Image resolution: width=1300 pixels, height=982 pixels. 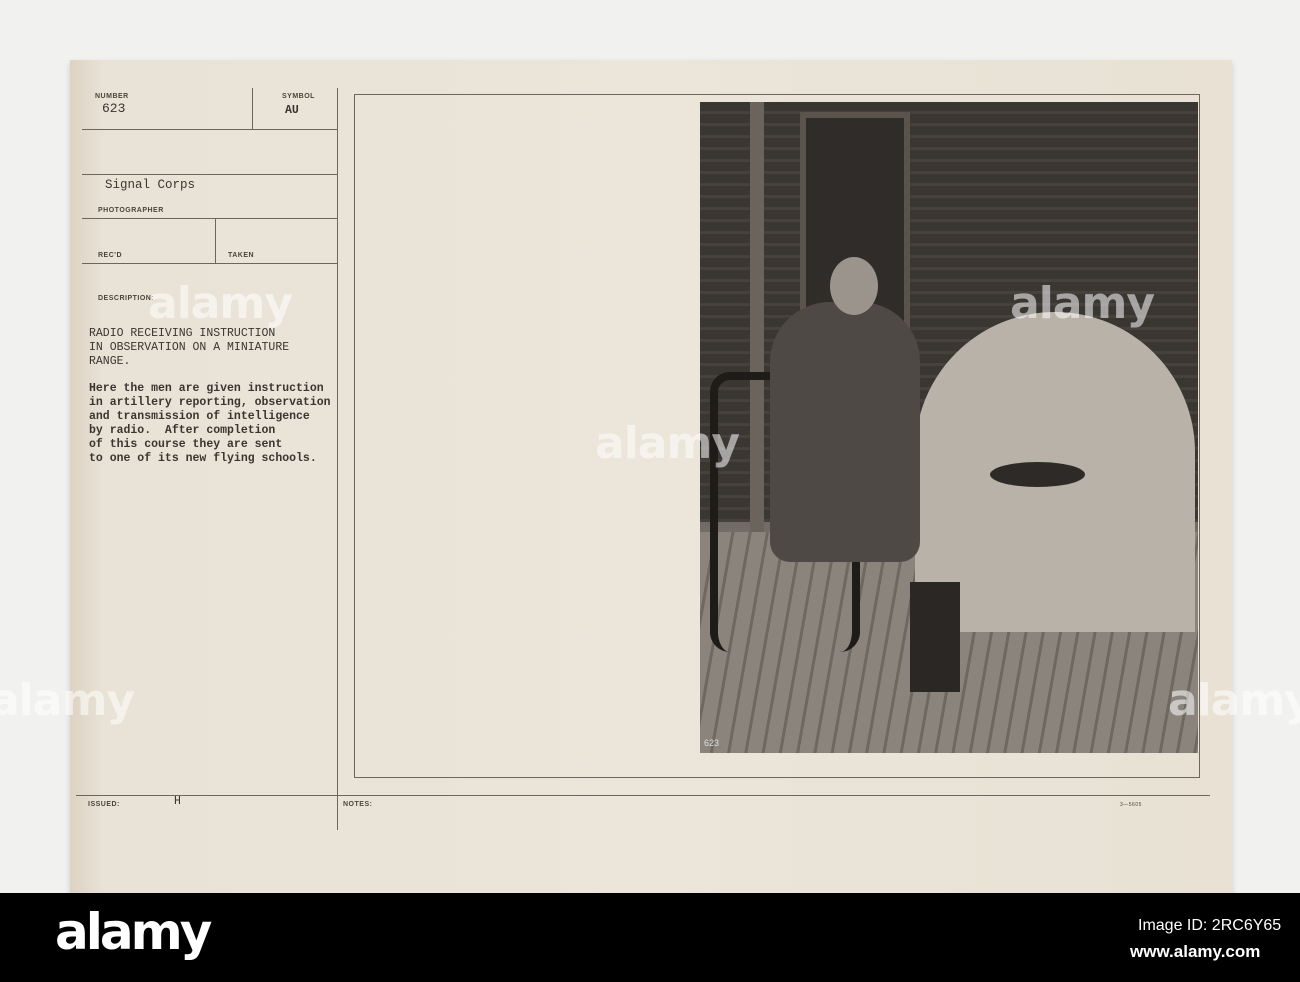 I want to click on form-code: 3—5605, so click(x=1131, y=805).